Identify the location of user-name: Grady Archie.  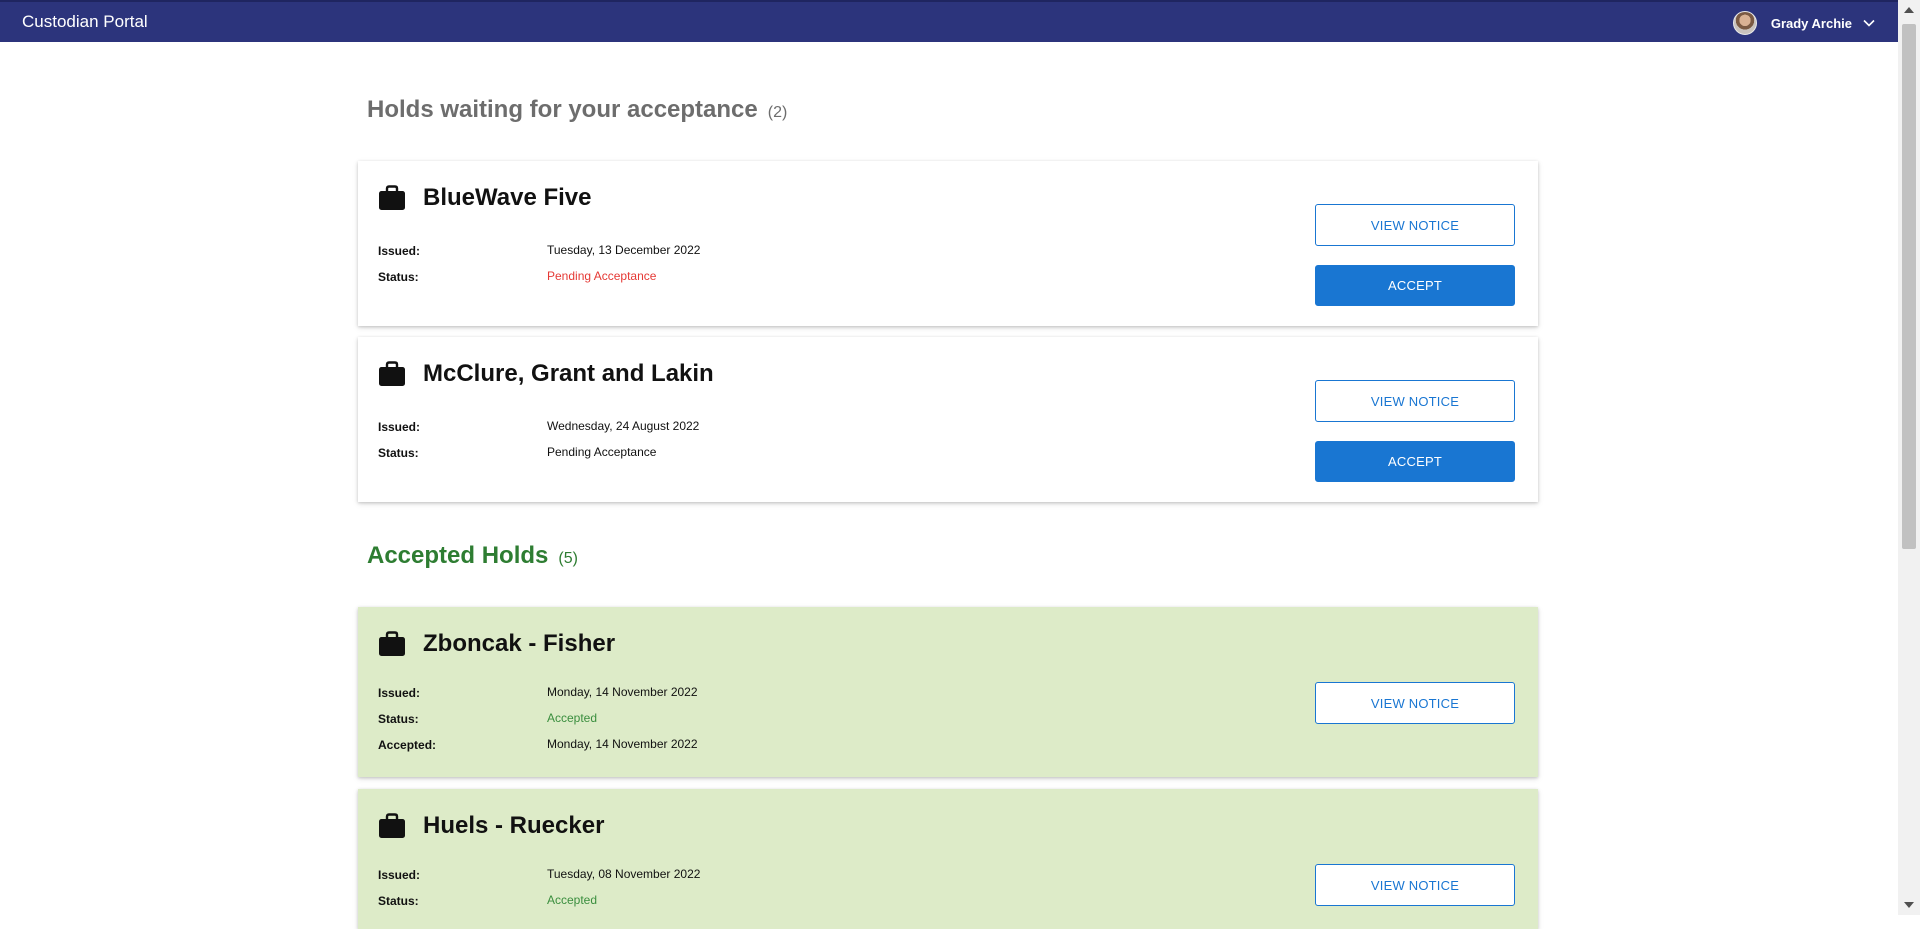
(1811, 23).